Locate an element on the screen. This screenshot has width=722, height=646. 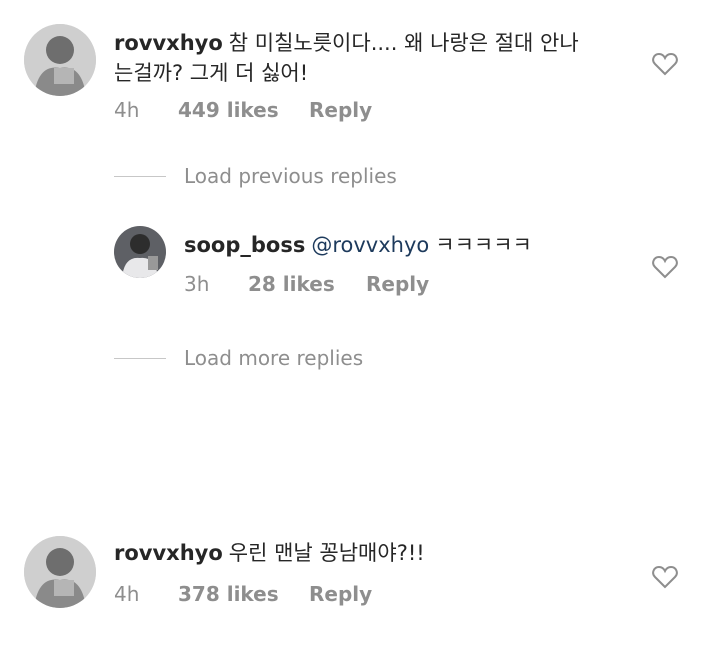
comment-body-line2: 는걸까? 그게 더 싫어! is located at coordinates (211, 73).